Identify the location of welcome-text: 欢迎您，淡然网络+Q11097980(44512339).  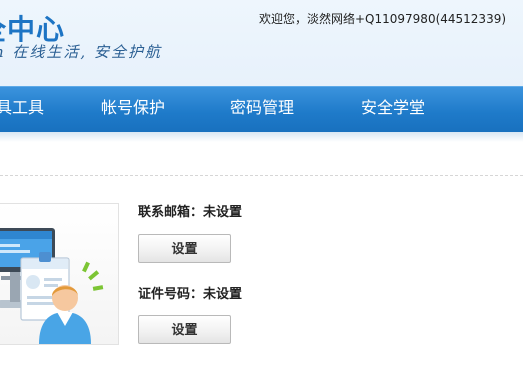
(383, 19).